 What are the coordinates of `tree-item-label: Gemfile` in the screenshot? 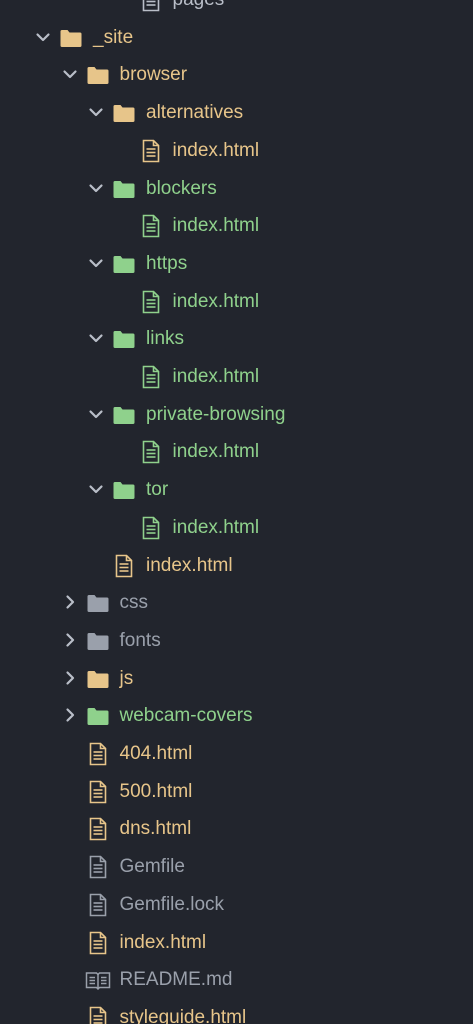 It's located at (152, 867).